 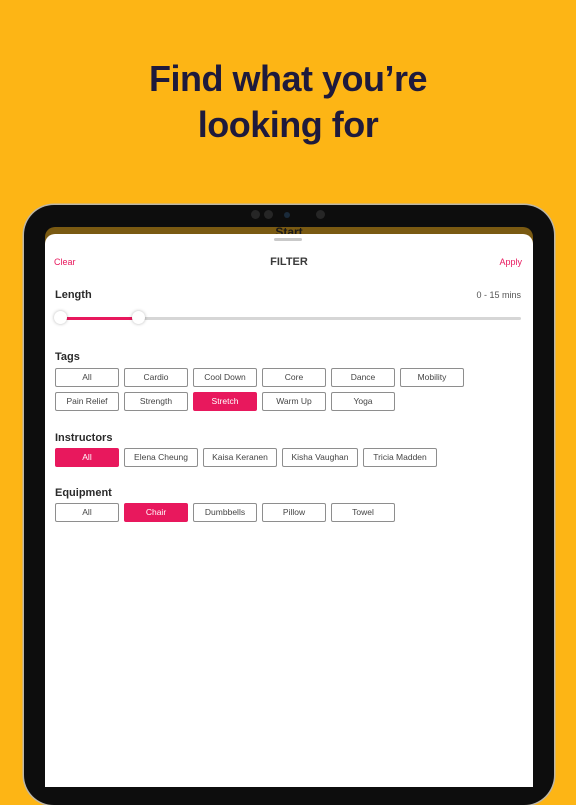 I want to click on length-range-slider, so click(x=287, y=317).